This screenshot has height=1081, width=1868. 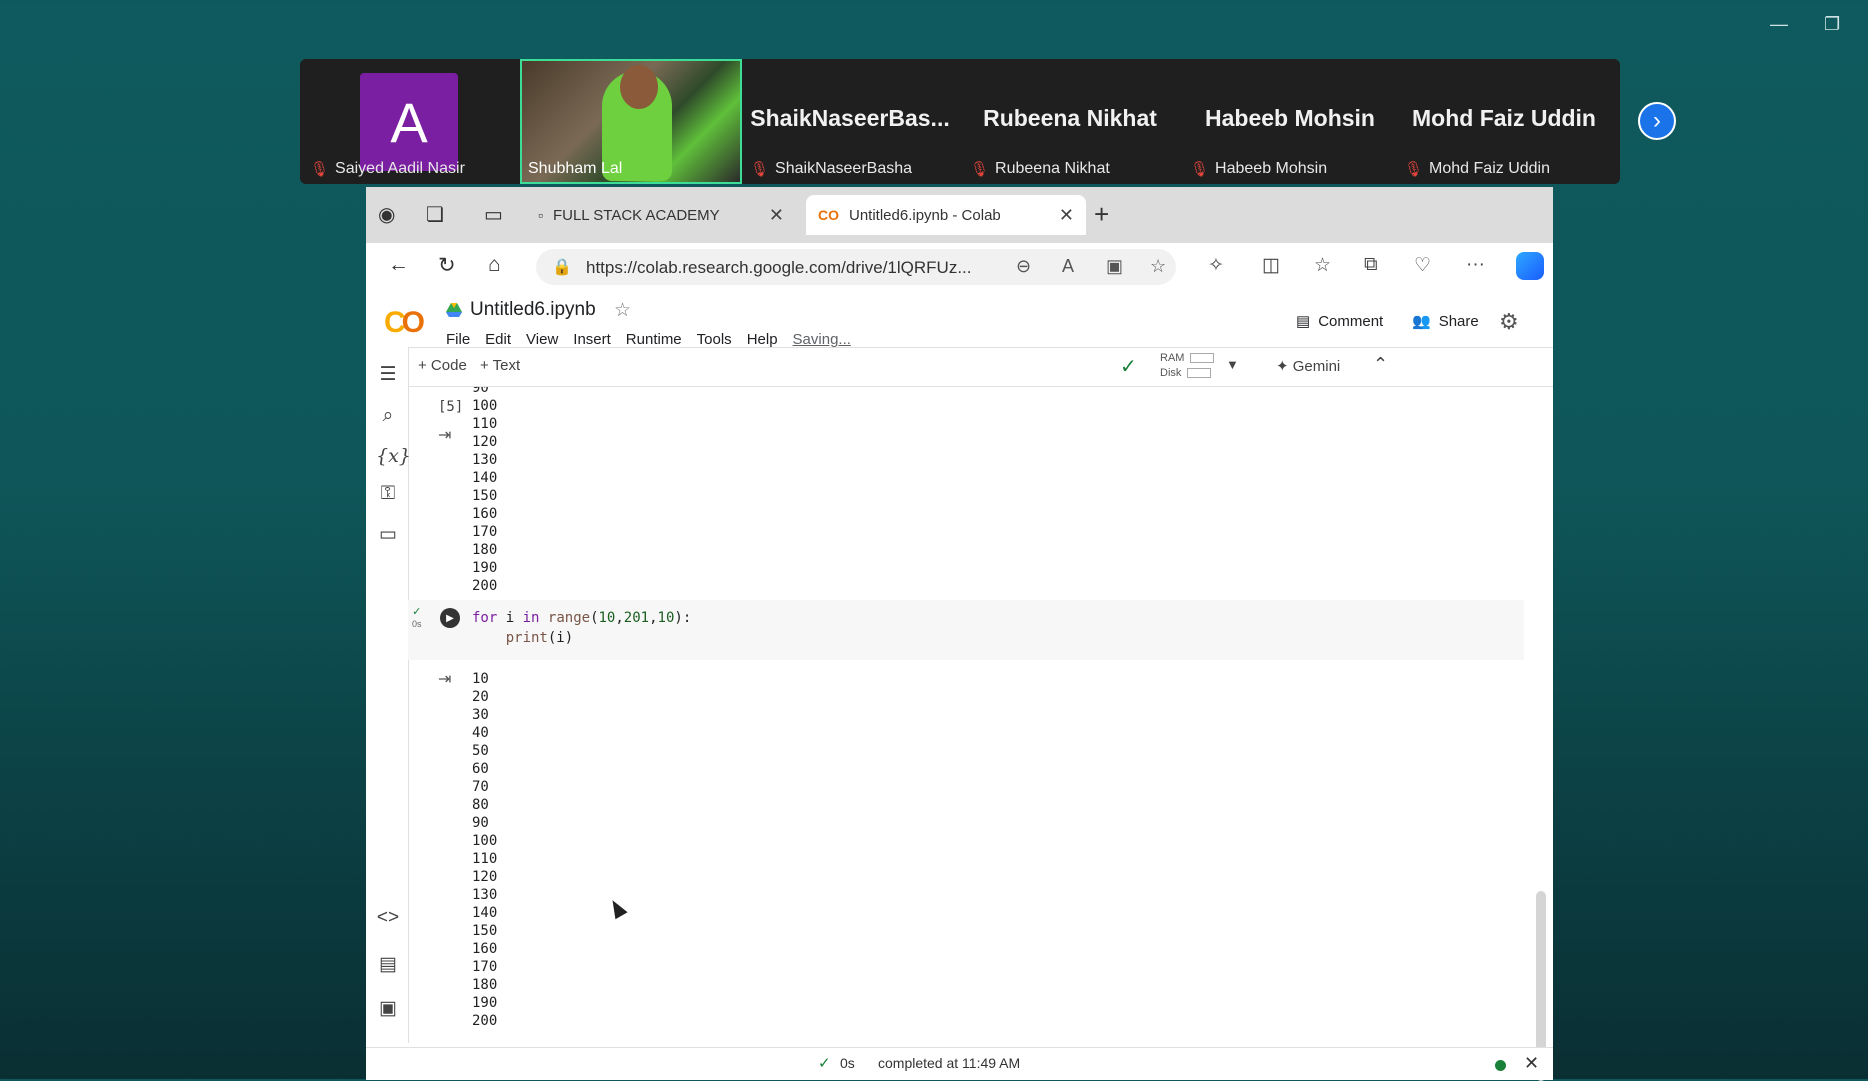 I want to click on comment-icon: ▤, so click(x=1303, y=321).